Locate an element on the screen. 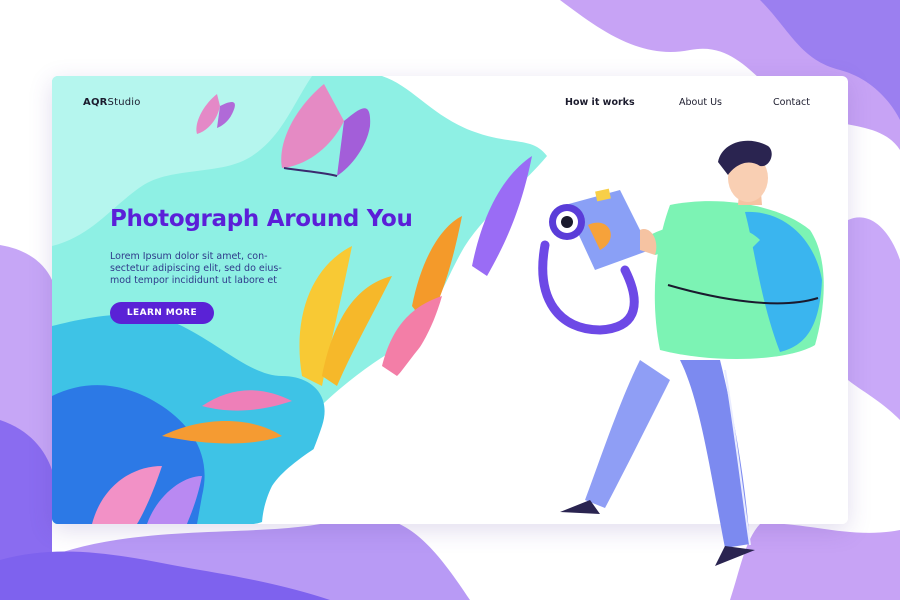 The image size is (900, 600). brand-logo: AQRStudio is located at coordinates (112, 102).